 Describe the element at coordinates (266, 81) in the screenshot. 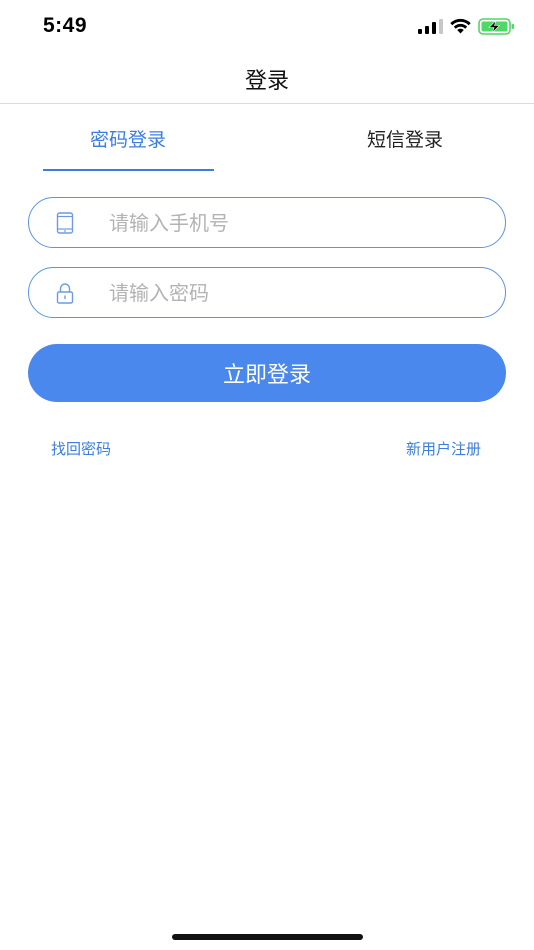

I see `page-title: 登录` at that location.